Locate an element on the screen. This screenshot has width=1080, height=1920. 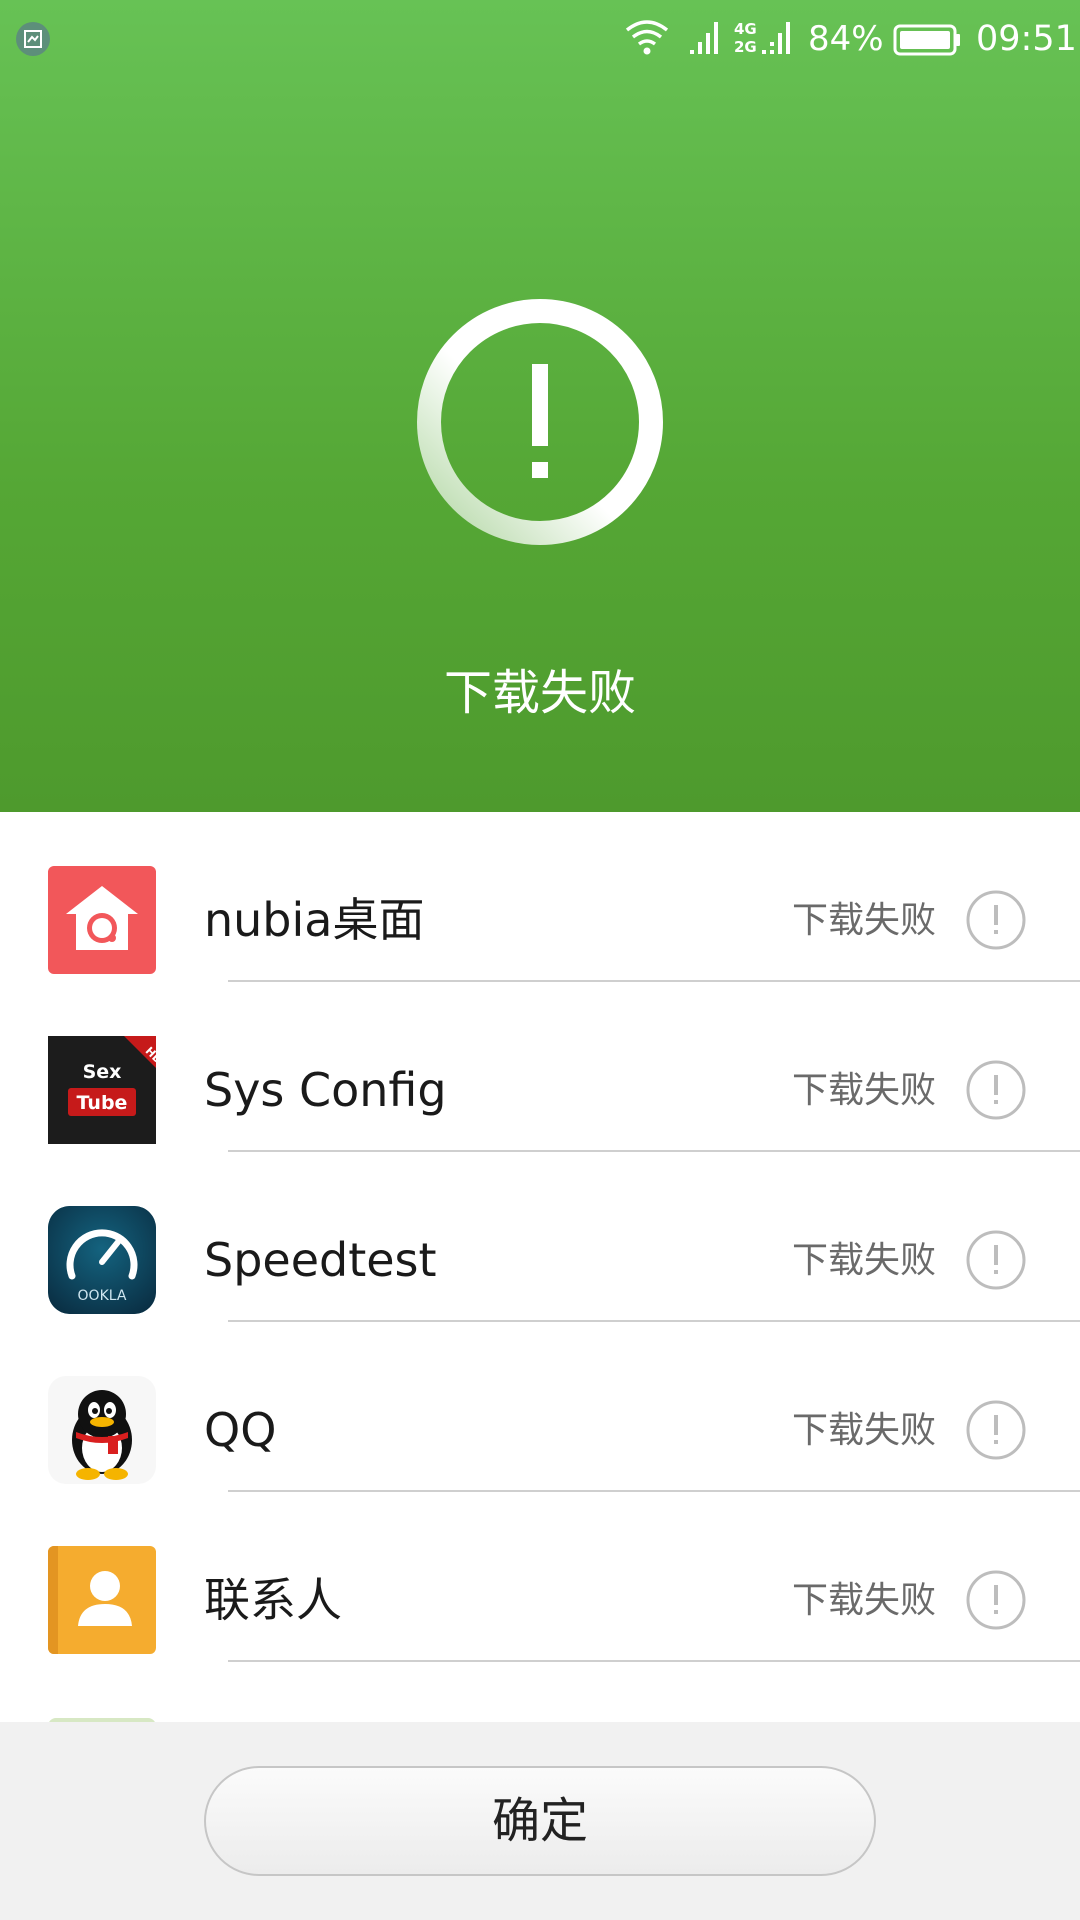
list-item: HD Sex Tube Sys Config 下载失败 is located at coordinates (540, 1067).